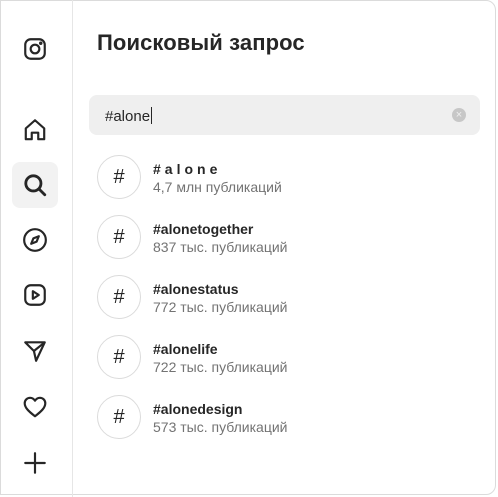 The height and width of the screenshot is (497, 498). Describe the element at coordinates (196, 289) in the screenshot. I see `result-tag: #alonestatus` at that location.